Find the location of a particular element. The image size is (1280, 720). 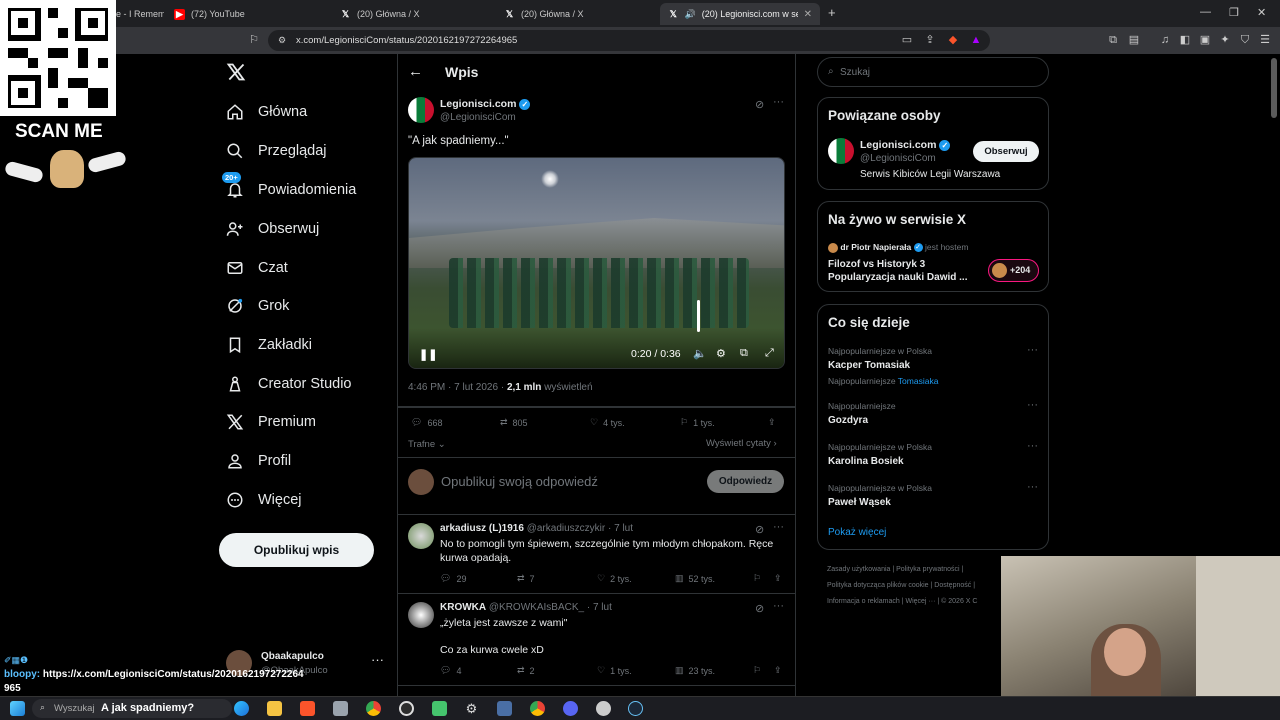

bookmark-page-icon: ⚐ is located at coordinates (254, 40).